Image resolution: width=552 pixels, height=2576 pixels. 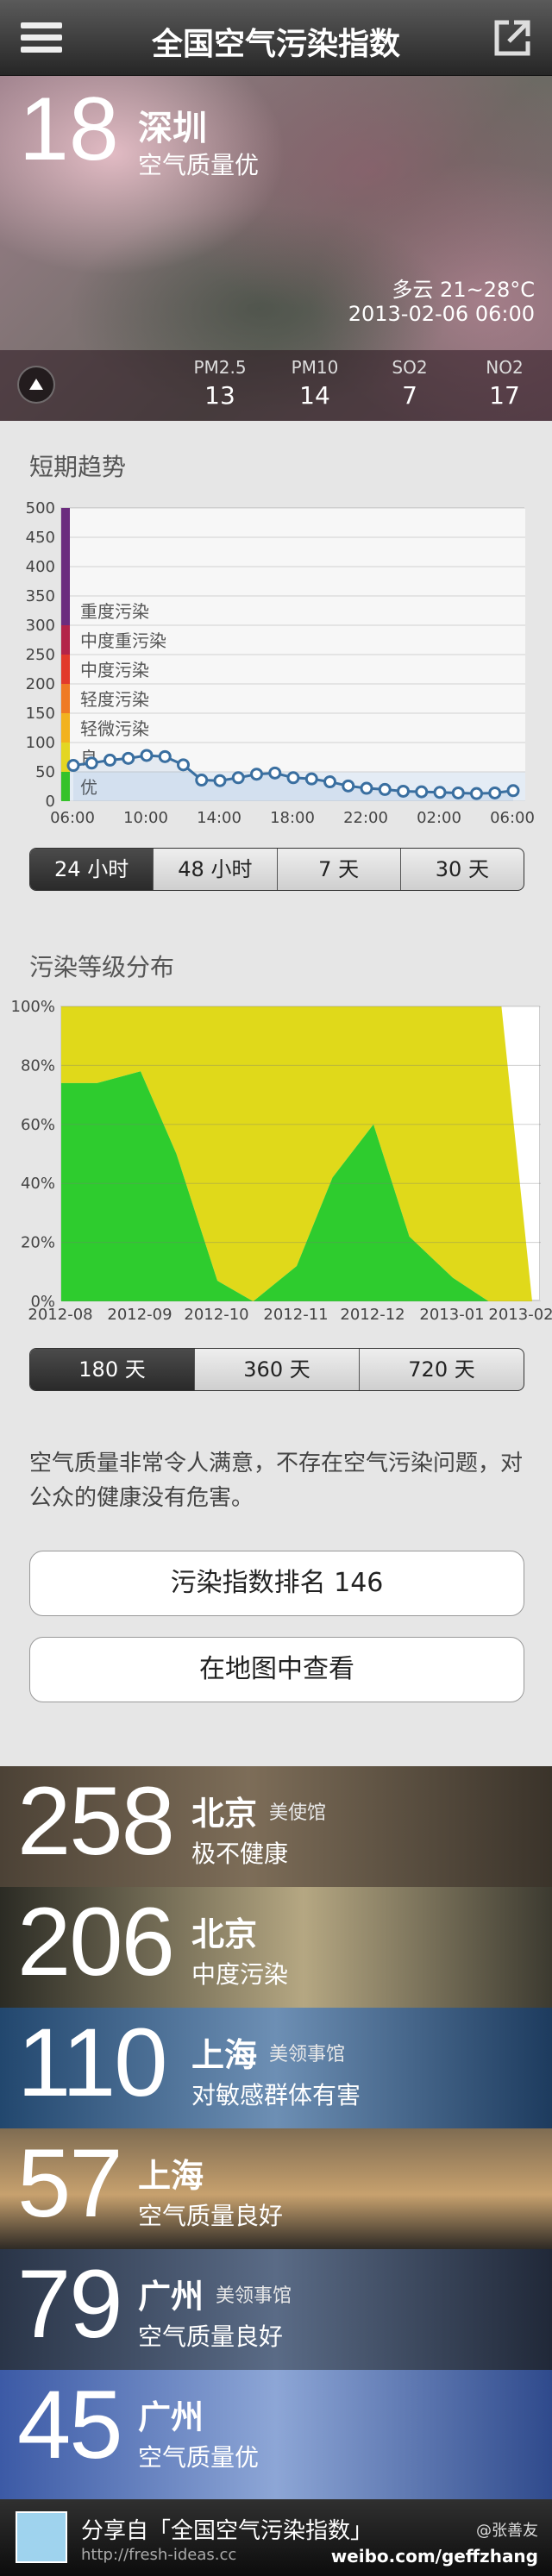 I want to click on pollutant-value: 7, so click(x=410, y=395).